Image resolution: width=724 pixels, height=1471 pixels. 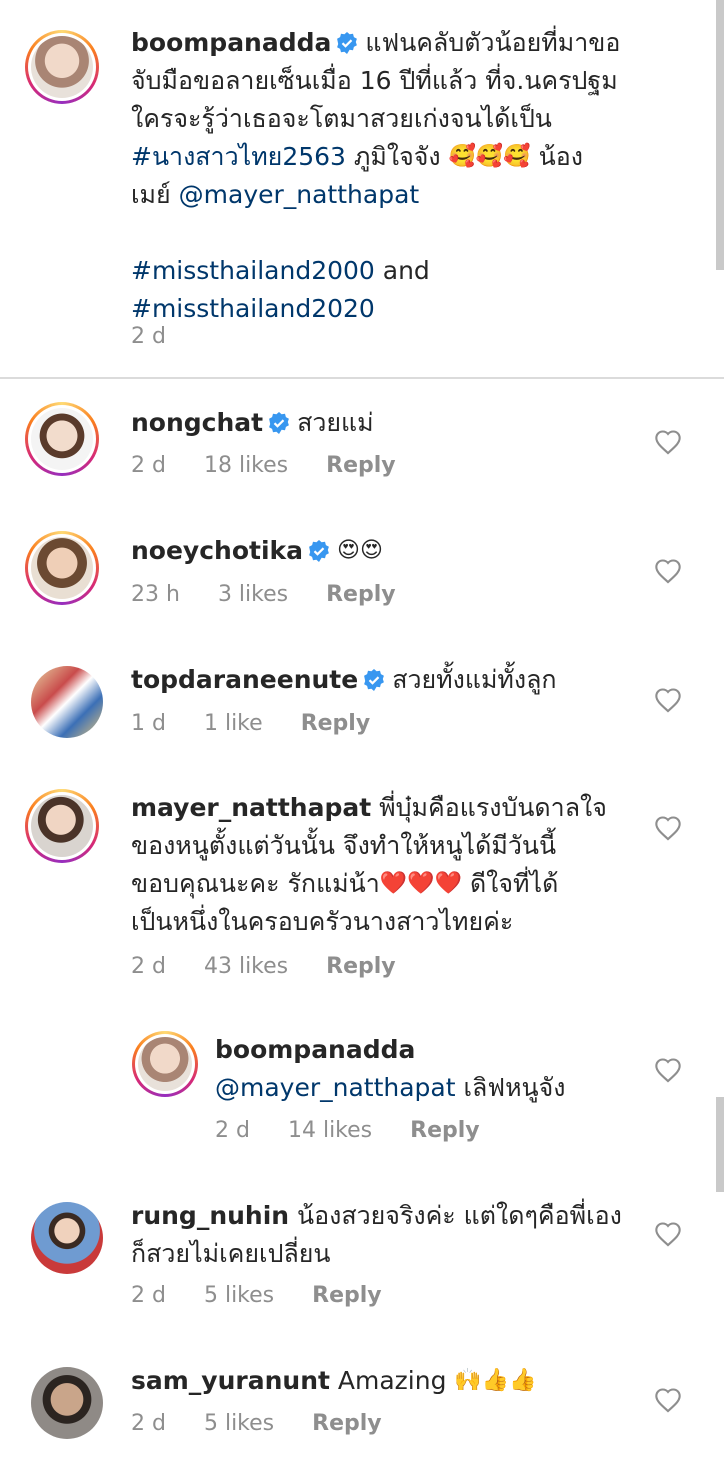 I want to click on comment-text: ขอบคุณนะคะ รักแม่น้า, so click(x=255, y=883).